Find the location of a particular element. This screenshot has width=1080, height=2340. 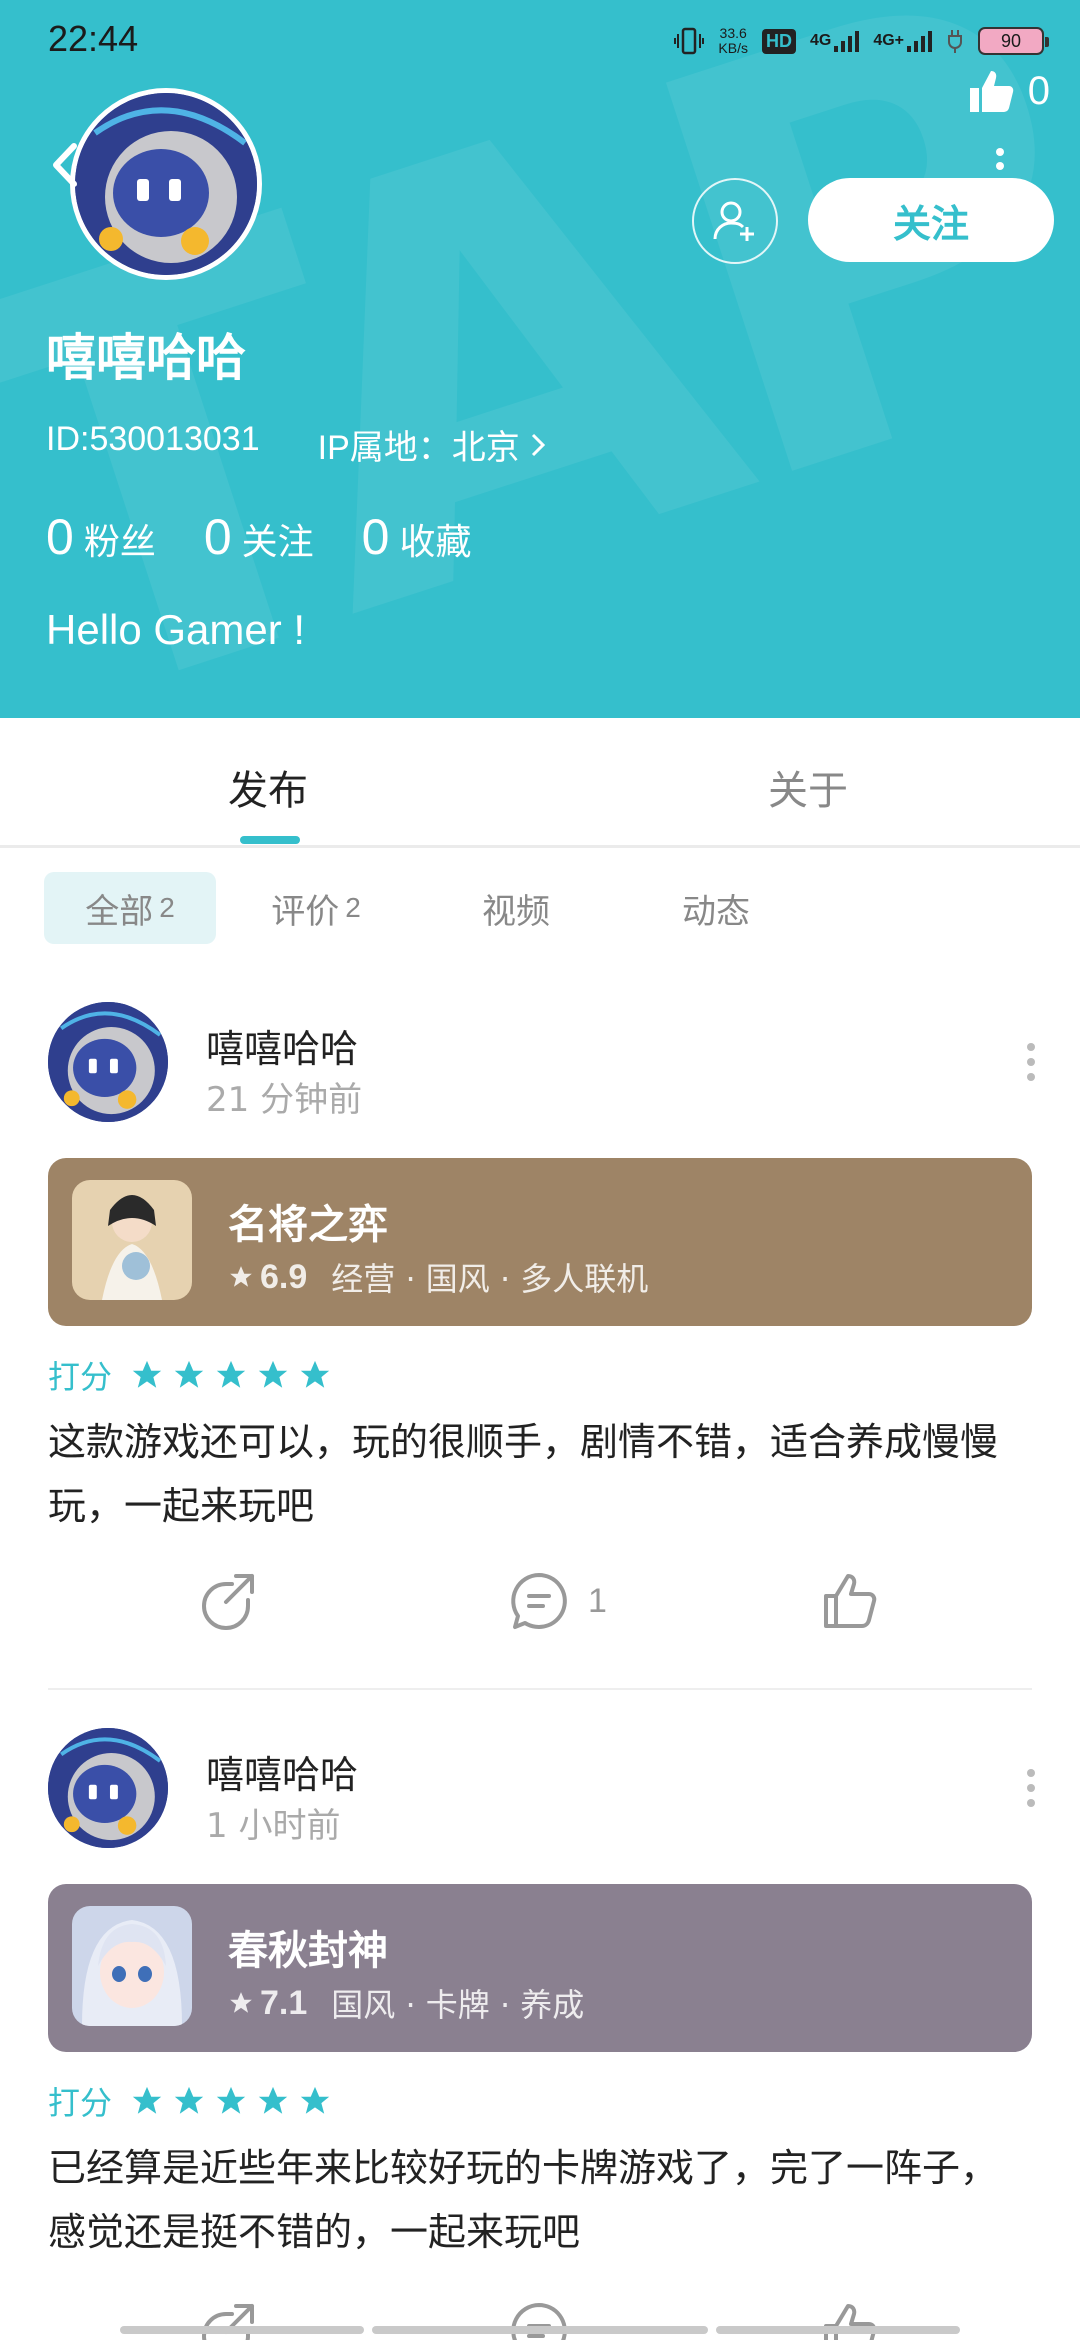

vibrate-icon is located at coordinates (689, 41).